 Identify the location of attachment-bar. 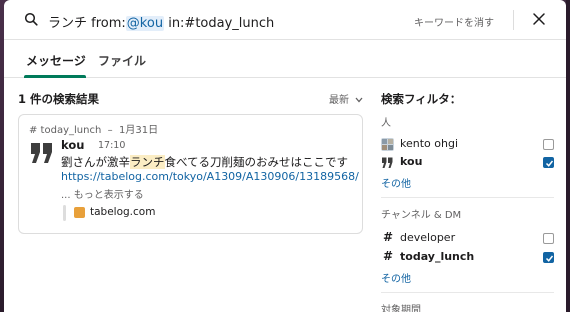
(64, 213).